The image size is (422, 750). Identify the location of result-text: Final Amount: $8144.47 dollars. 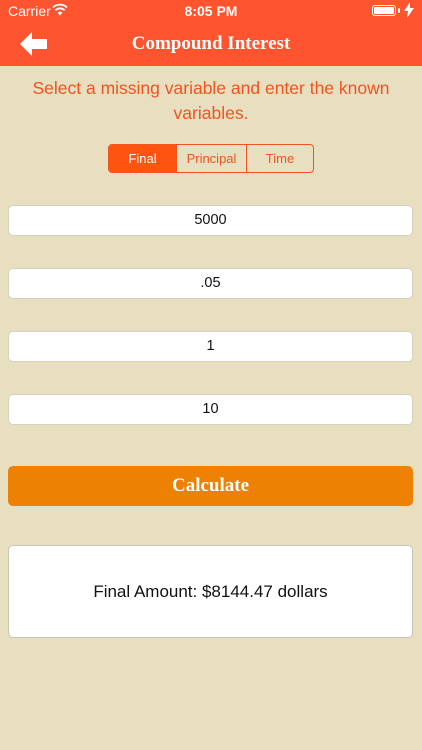
(210, 591).